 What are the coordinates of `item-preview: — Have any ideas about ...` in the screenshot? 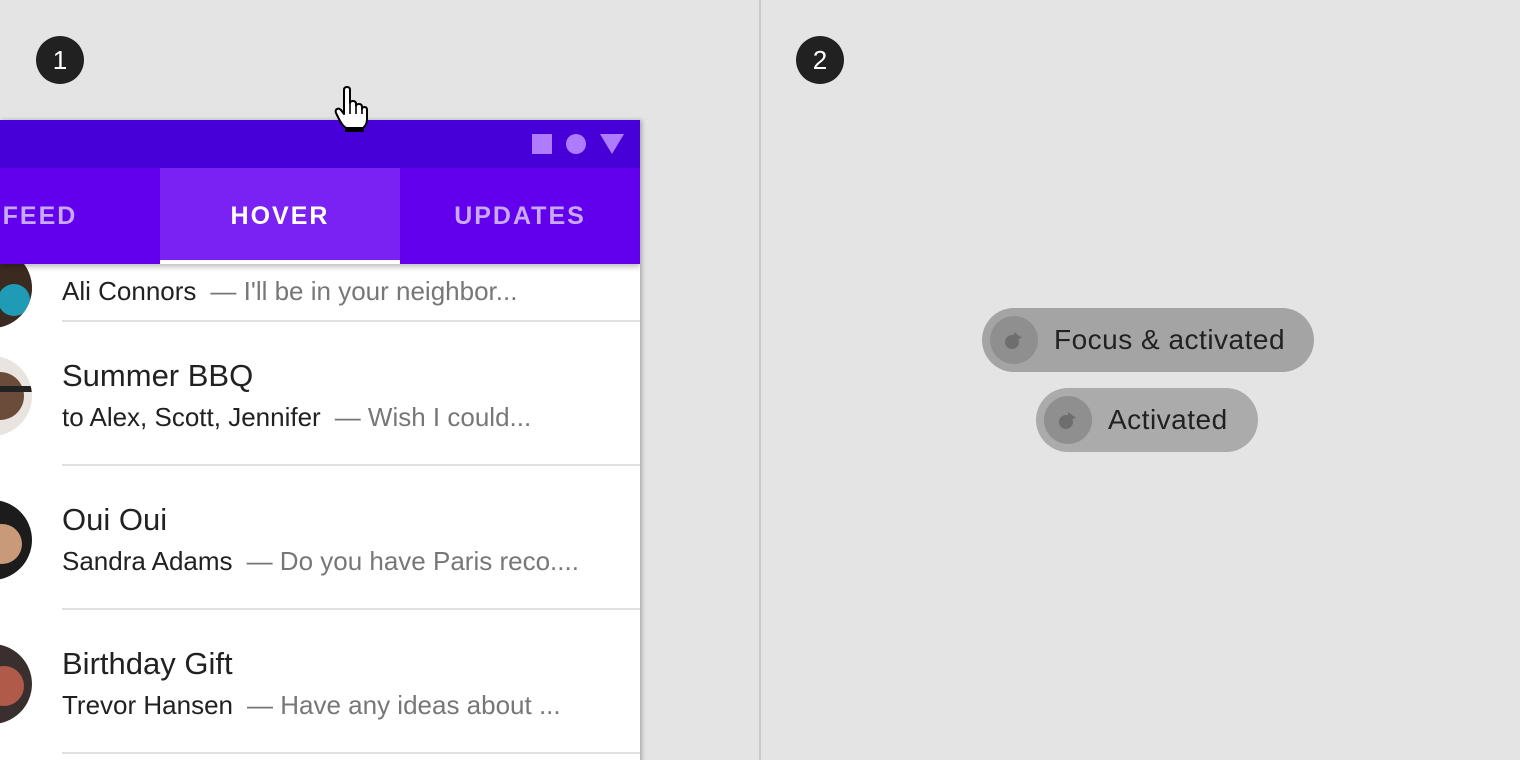 It's located at (404, 705).